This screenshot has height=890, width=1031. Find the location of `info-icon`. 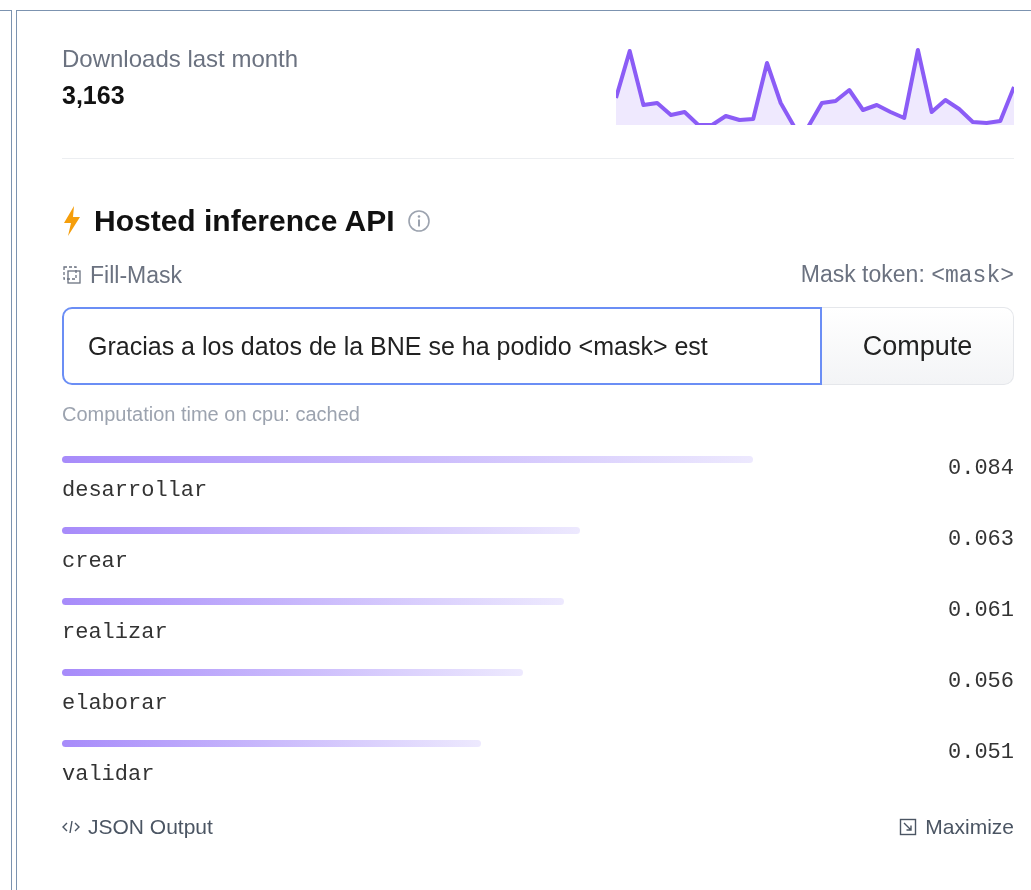

info-icon is located at coordinates (418, 221).